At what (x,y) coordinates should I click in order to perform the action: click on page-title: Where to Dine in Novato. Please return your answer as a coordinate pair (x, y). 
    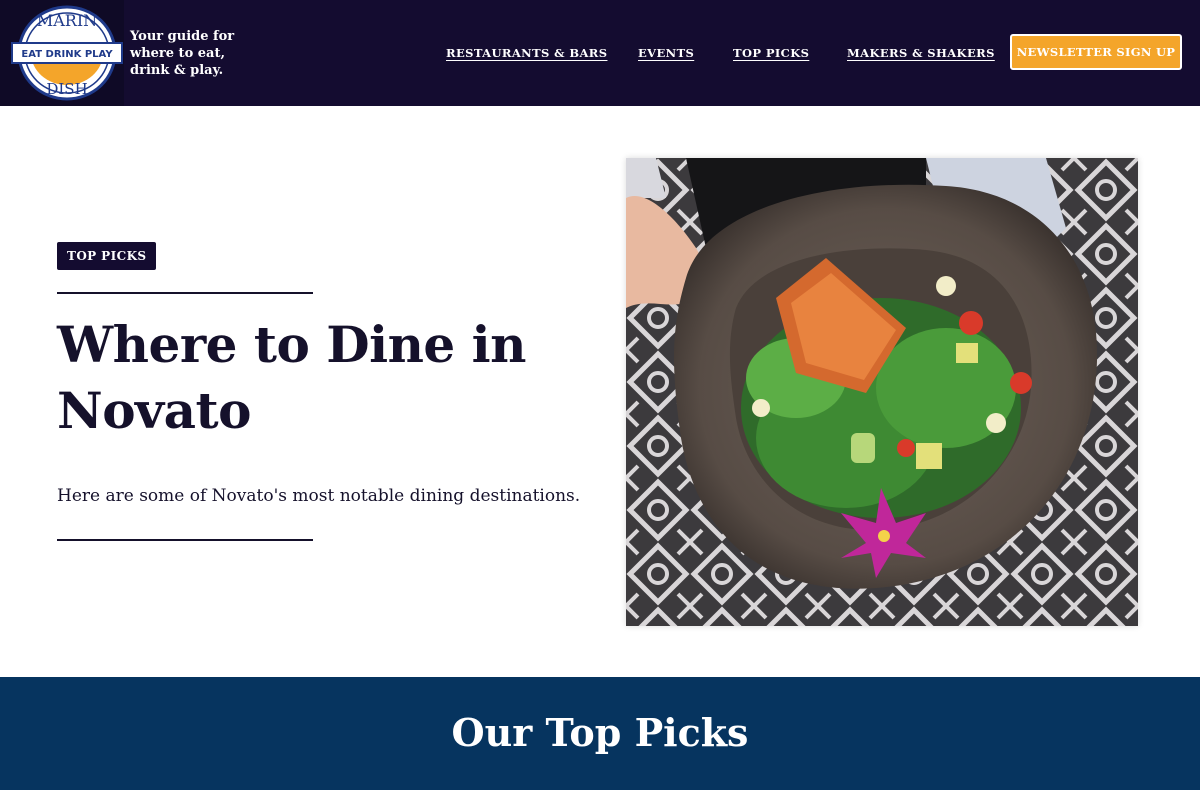
    Looking at the image, I should click on (292, 377).